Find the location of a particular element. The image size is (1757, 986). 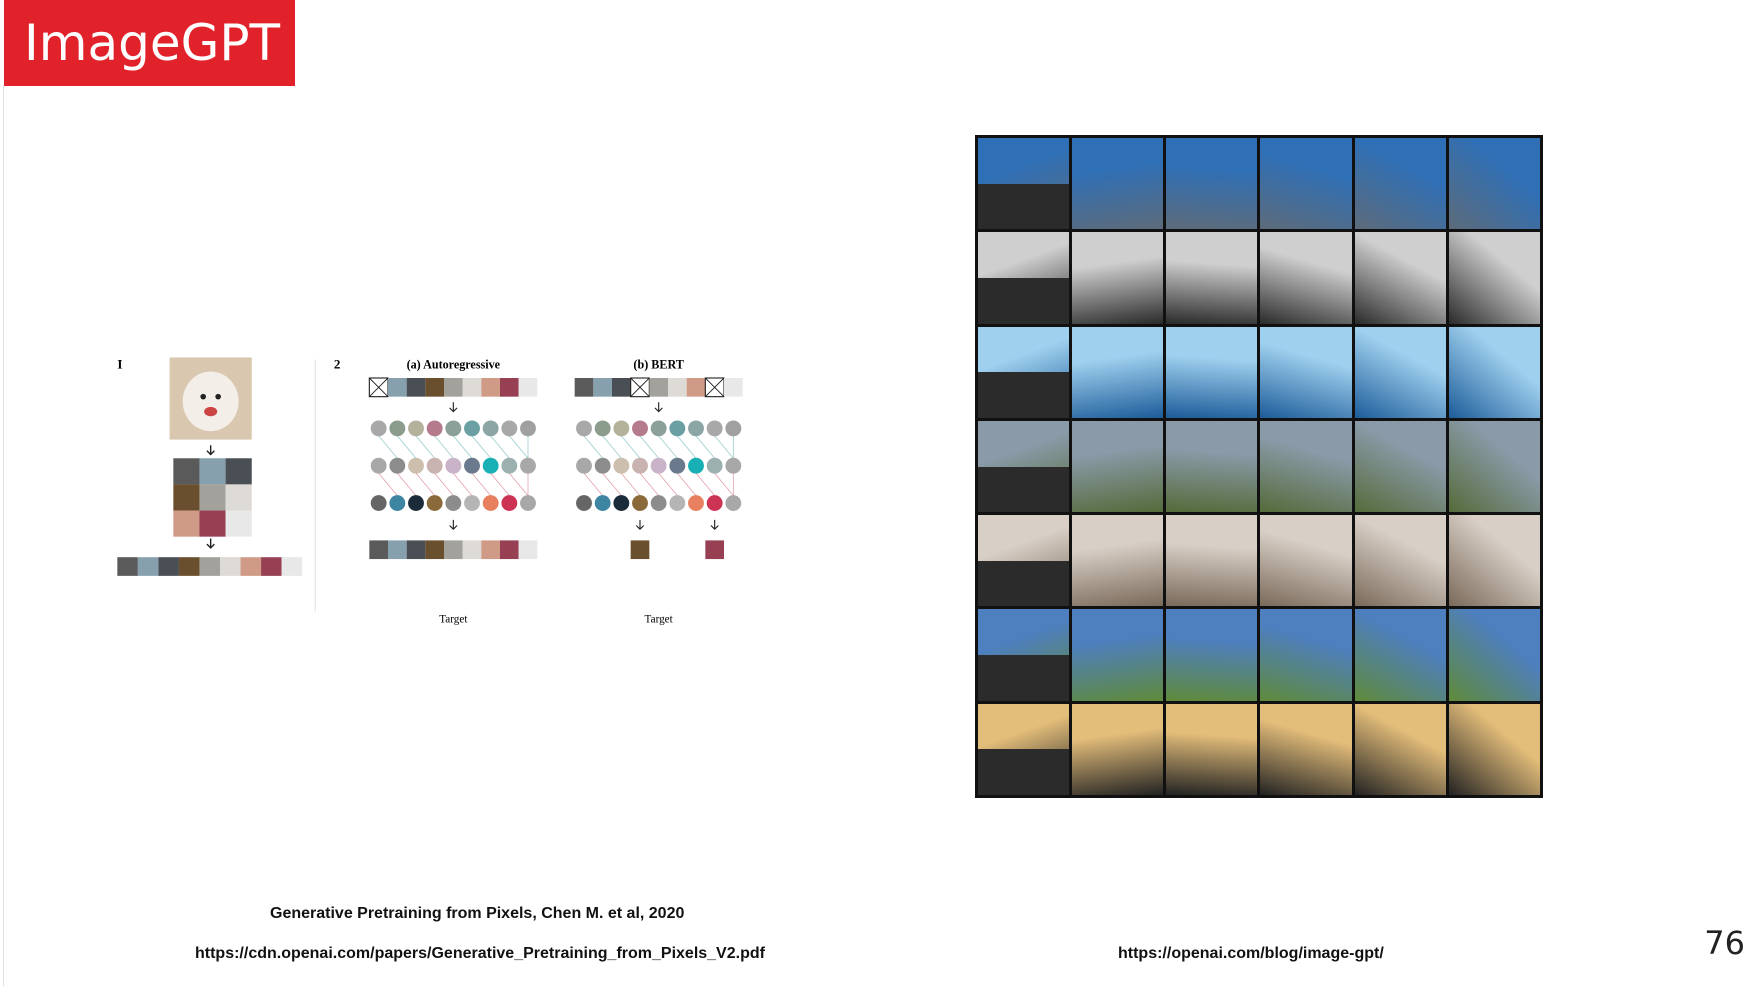

target-label-b: Target is located at coordinates (659, 620).